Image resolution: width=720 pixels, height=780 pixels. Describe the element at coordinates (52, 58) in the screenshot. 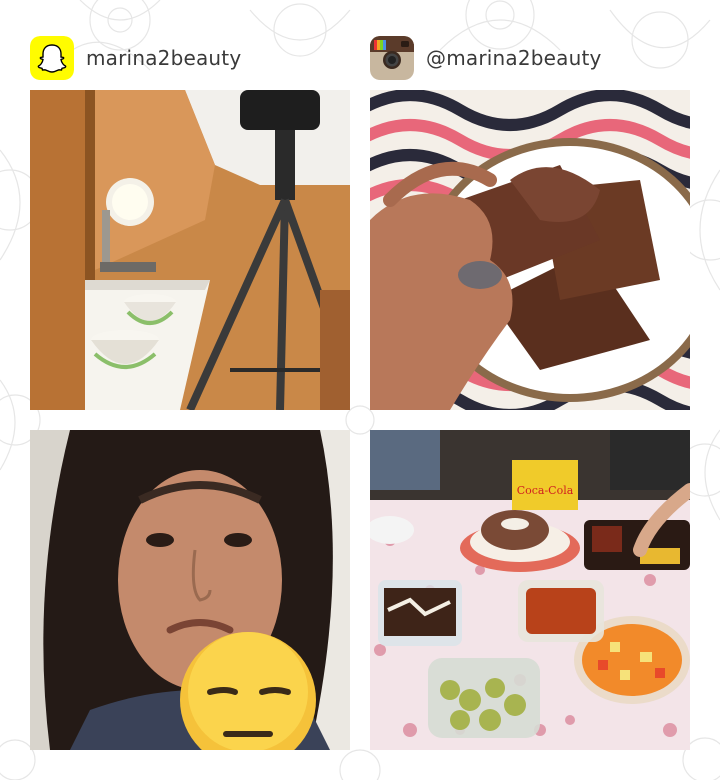

I see `snapchat-ghost-icon` at that location.